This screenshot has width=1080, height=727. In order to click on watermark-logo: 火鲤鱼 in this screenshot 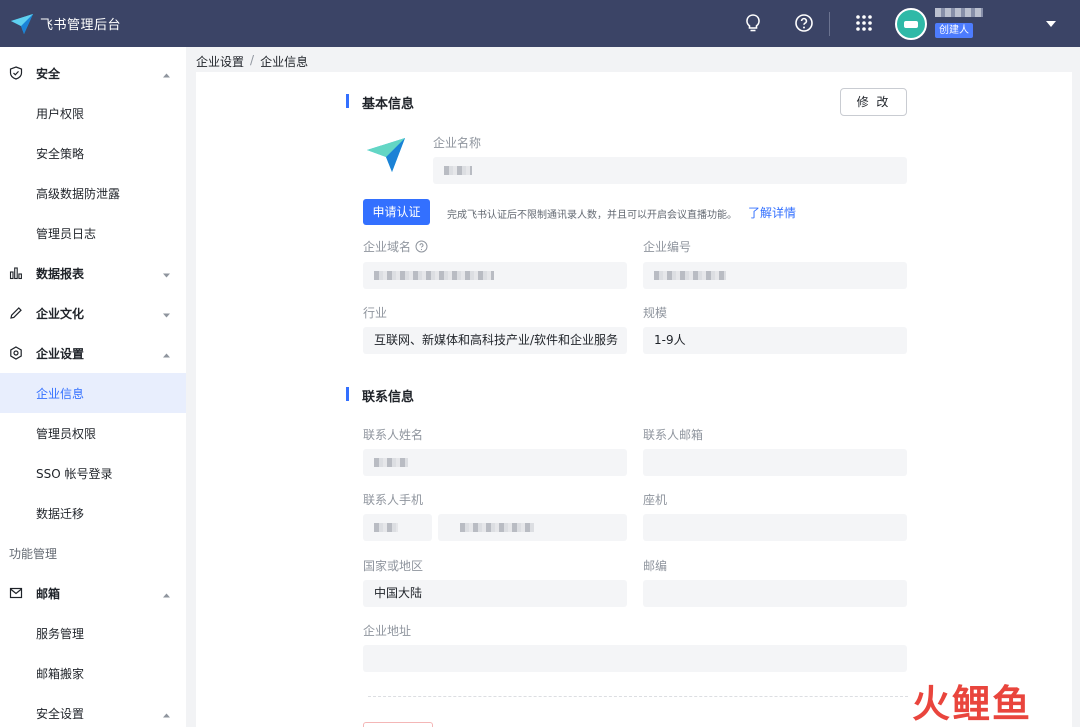, I will do `click(972, 704)`.